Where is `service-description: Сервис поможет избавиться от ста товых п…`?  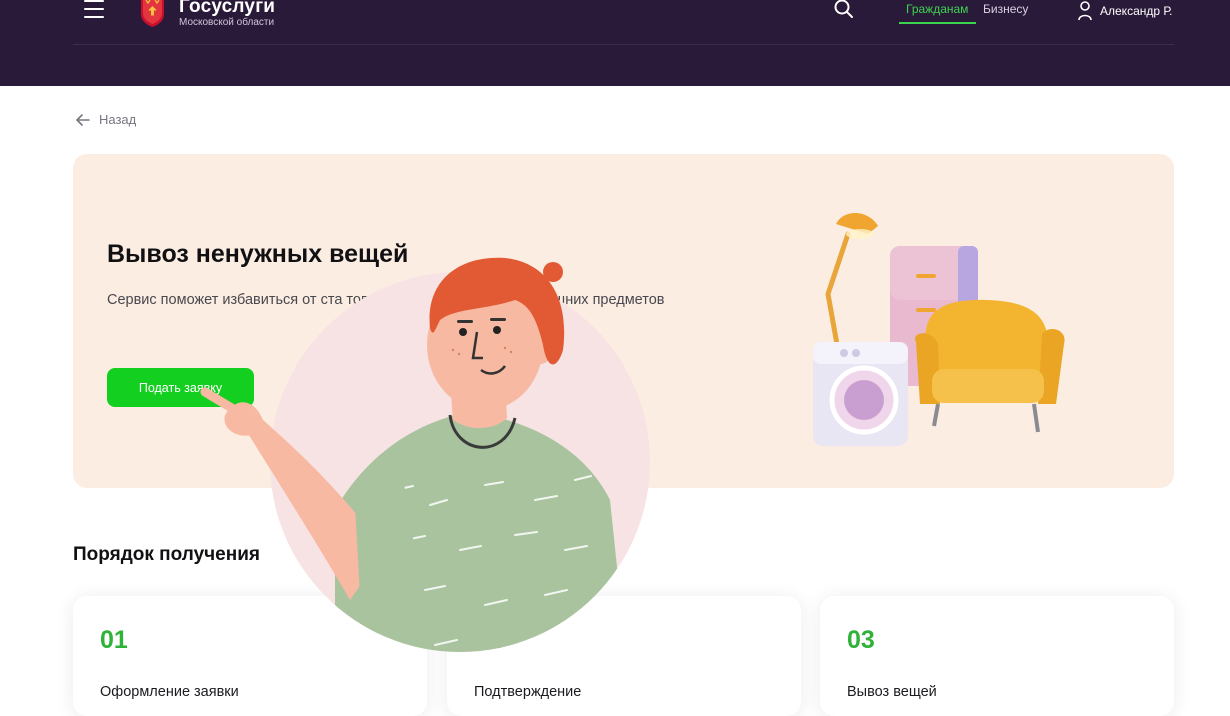
service-description: Сервис поможет избавиться от ста товых п… is located at coordinates (386, 300).